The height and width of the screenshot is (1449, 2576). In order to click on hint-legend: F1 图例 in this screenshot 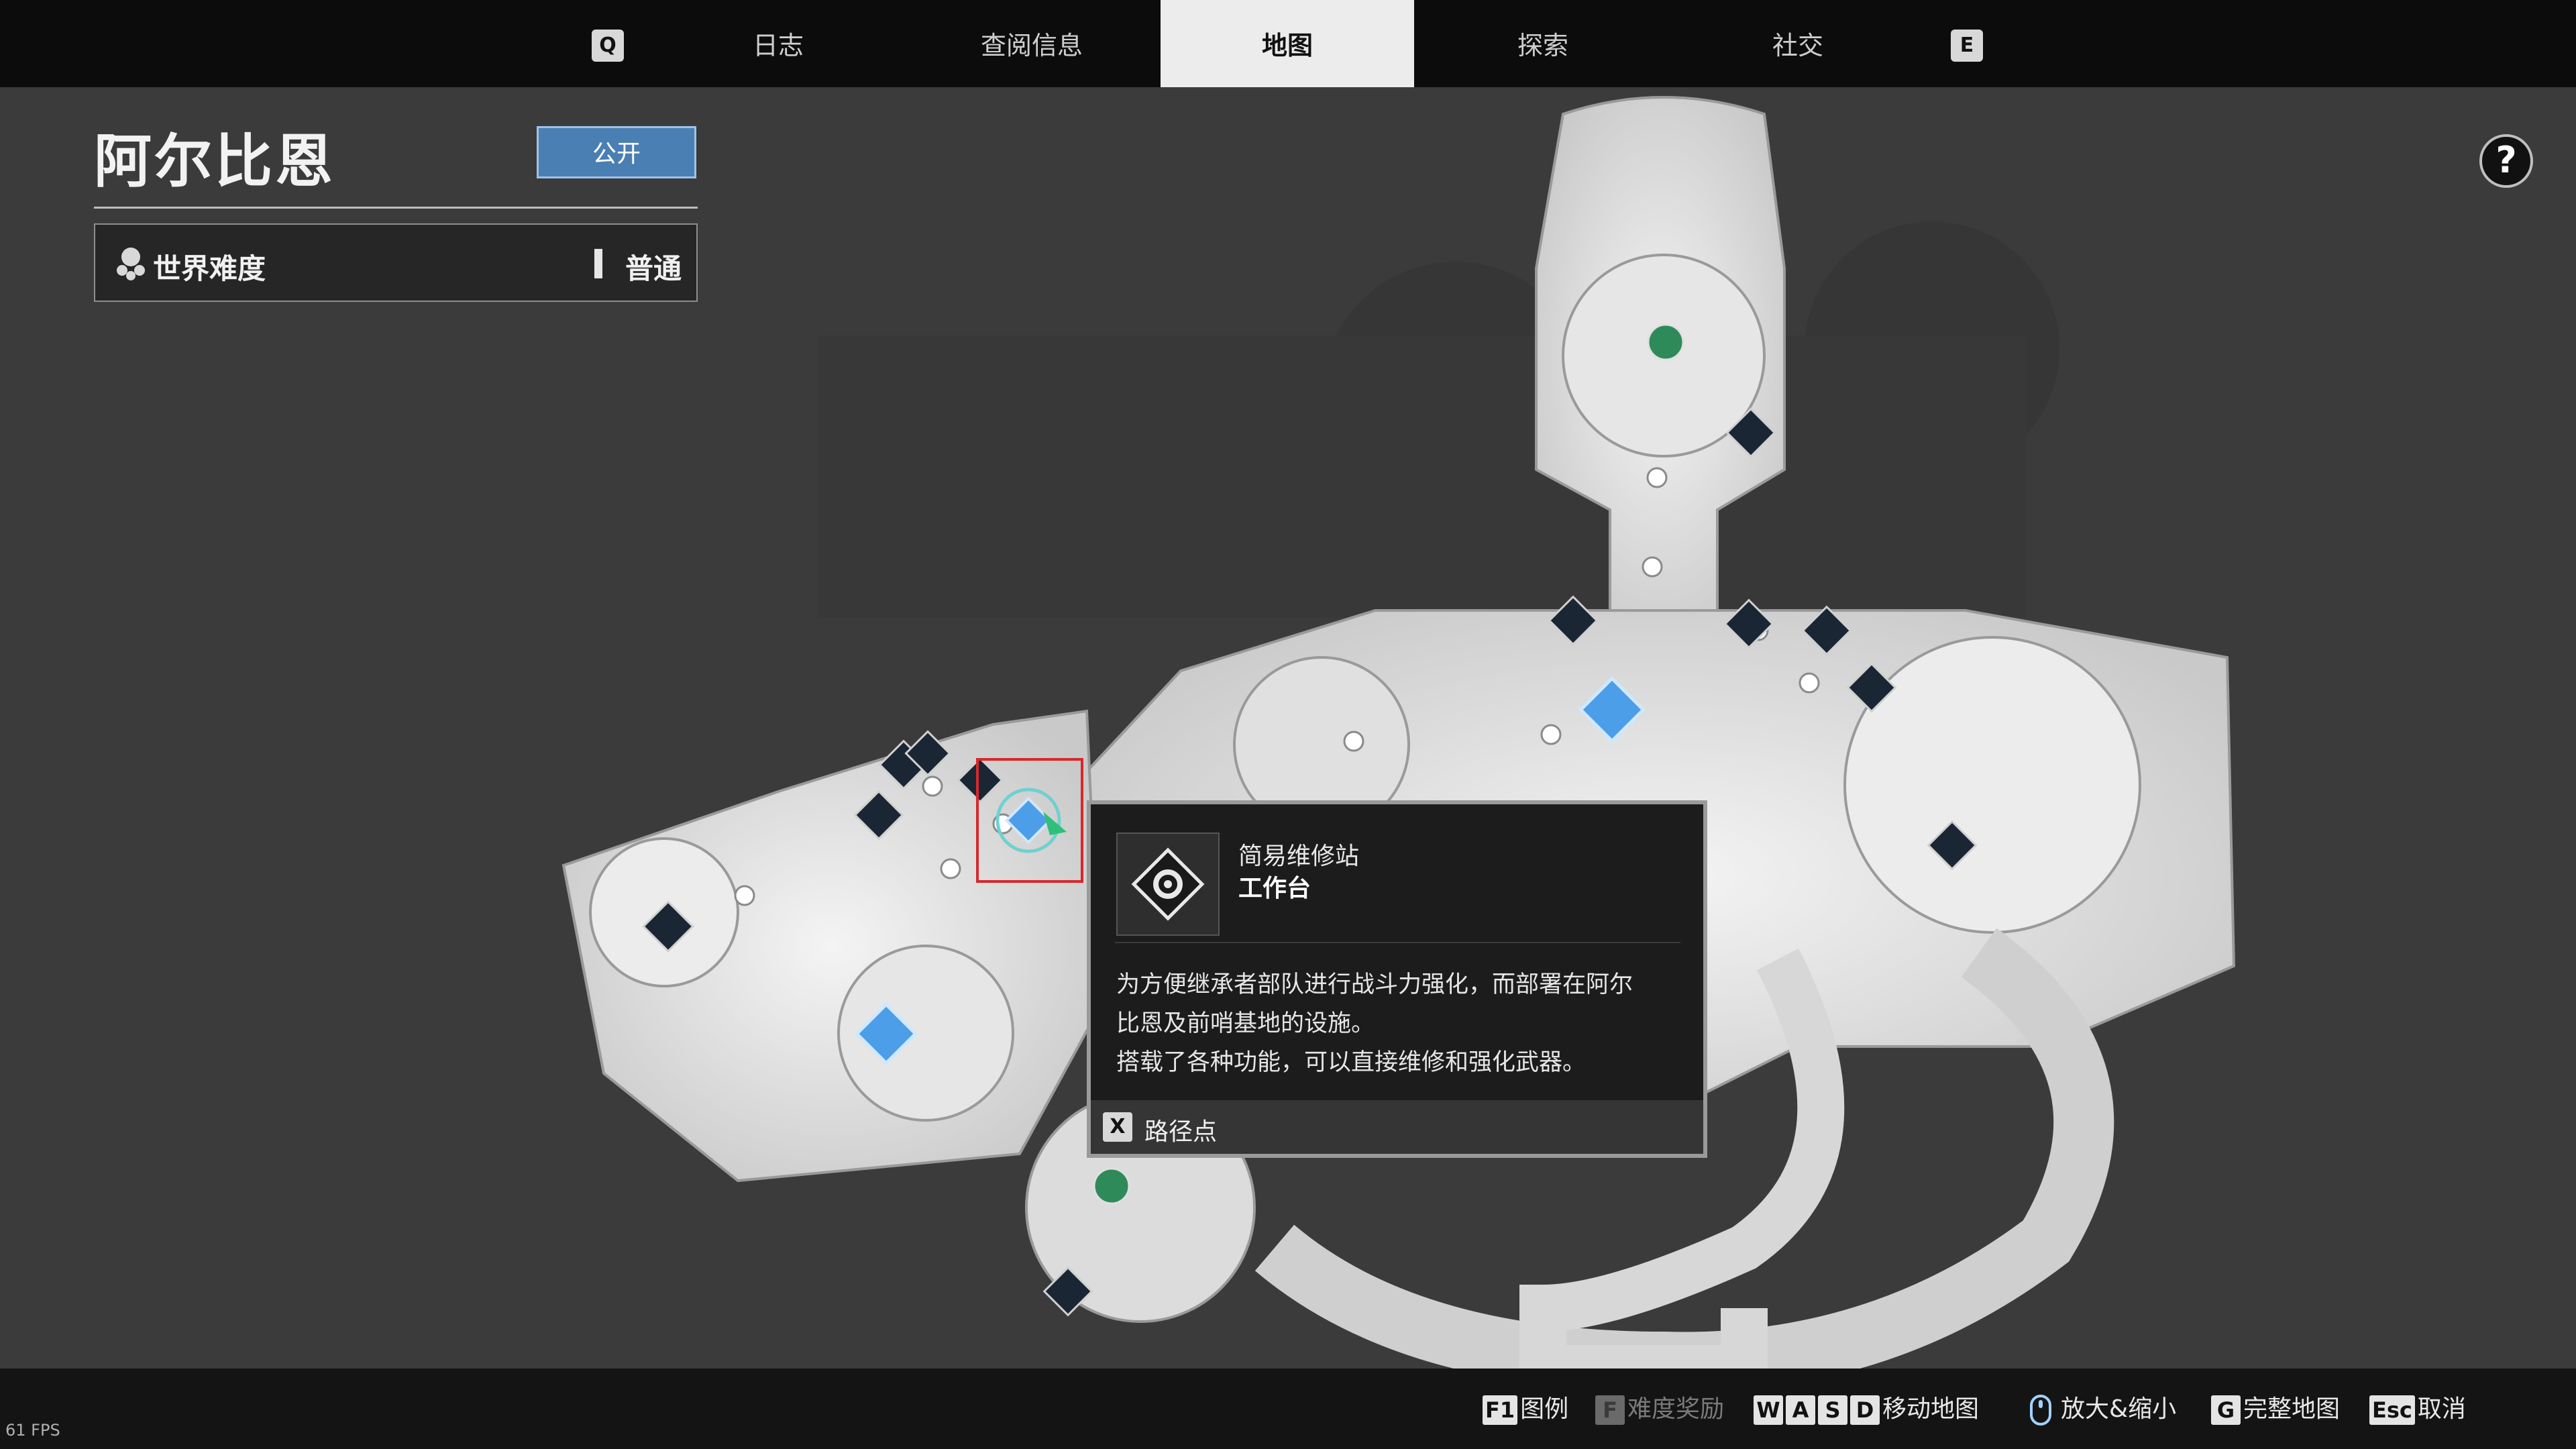, I will do `click(1525, 1409)`.